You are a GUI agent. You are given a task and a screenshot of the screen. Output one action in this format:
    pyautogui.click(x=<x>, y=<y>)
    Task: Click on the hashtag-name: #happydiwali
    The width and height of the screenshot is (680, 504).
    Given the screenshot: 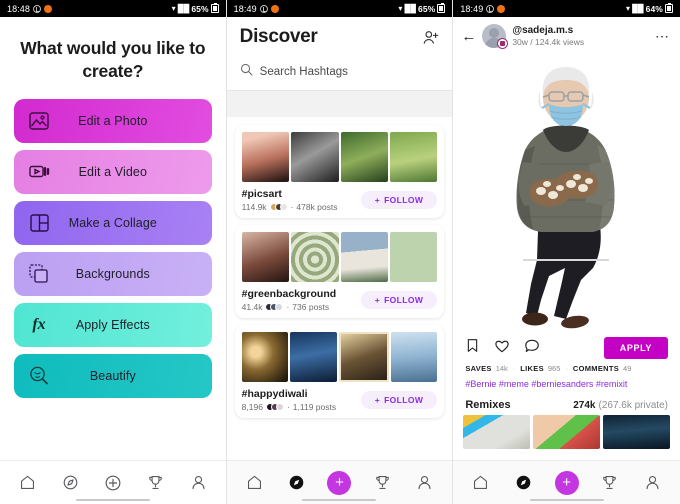 What is the action you would take?
    pyautogui.click(x=274, y=394)
    